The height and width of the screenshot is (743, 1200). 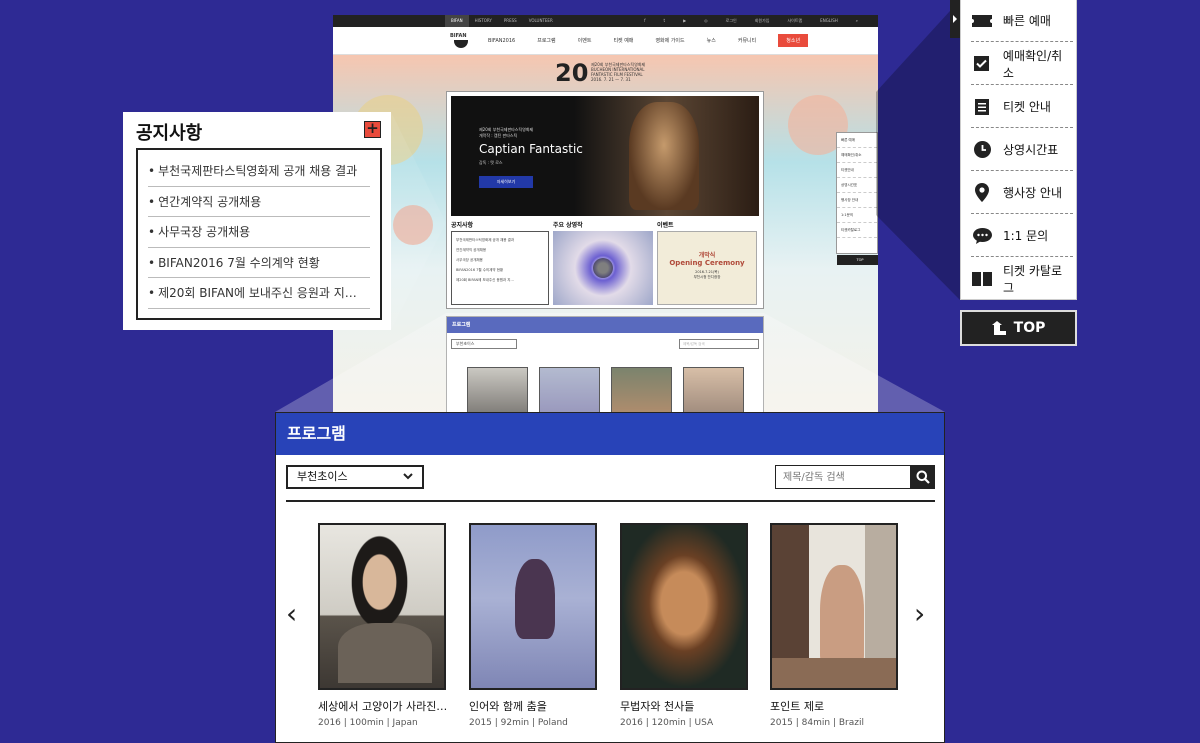 I want to click on quickmenu-zoom-funnel, so click(x=918, y=150).